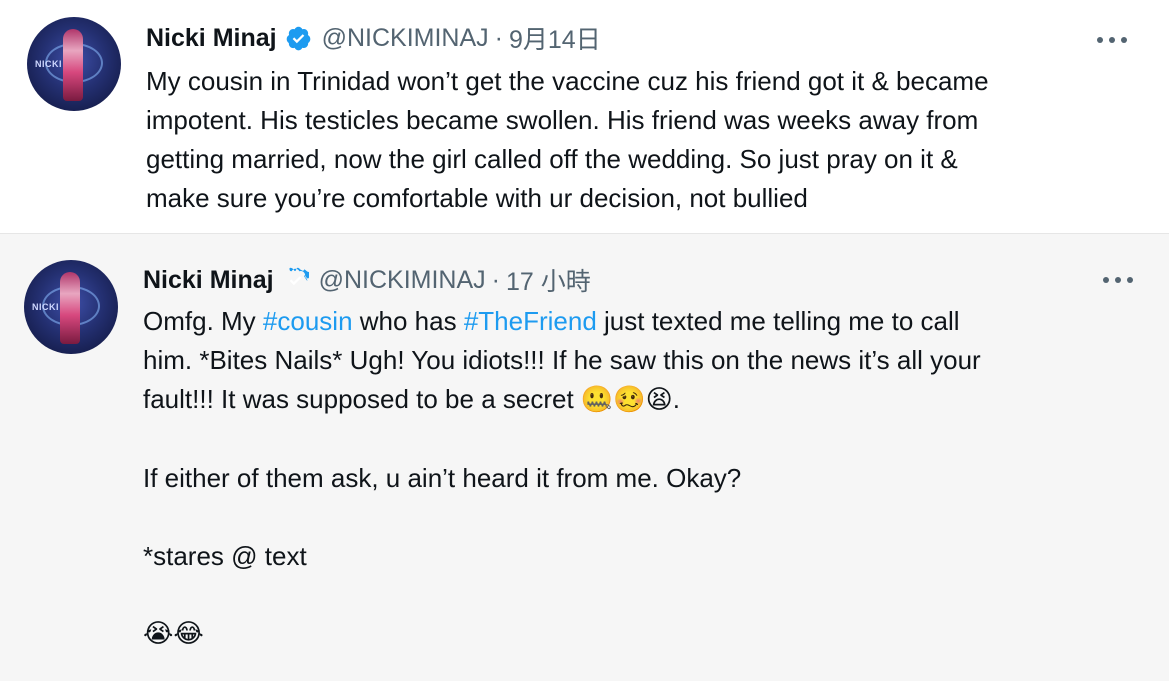 This screenshot has height=681, width=1169. I want to click on tweet-header: Nicki Minaj @NICKIMINAJ · 17 小時, so click(367, 280).